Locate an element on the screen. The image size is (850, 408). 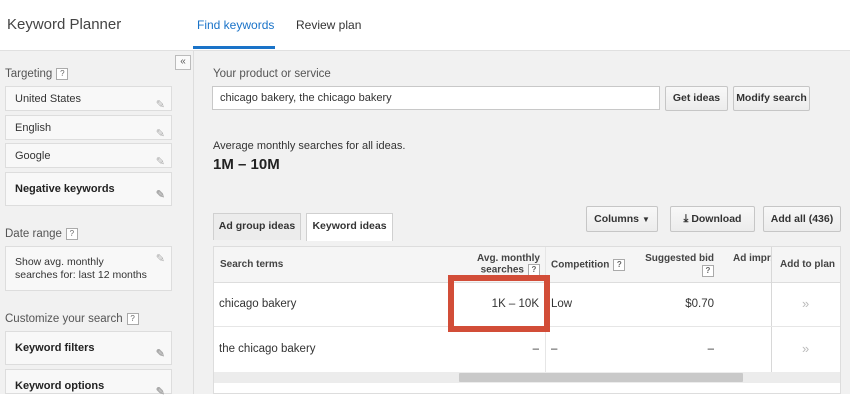
row2-term: the chicago bakery is located at coordinates (267, 349).